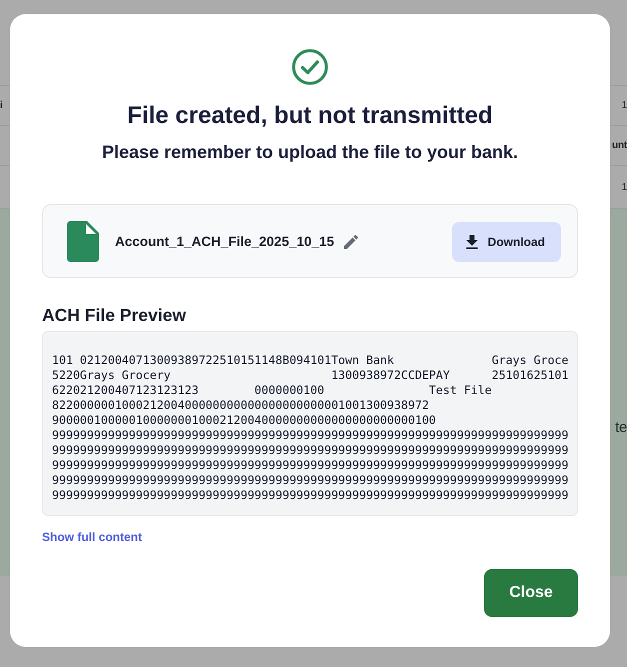 The image size is (627, 667). I want to click on show-full-content-link: Show full content, so click(92, 537).